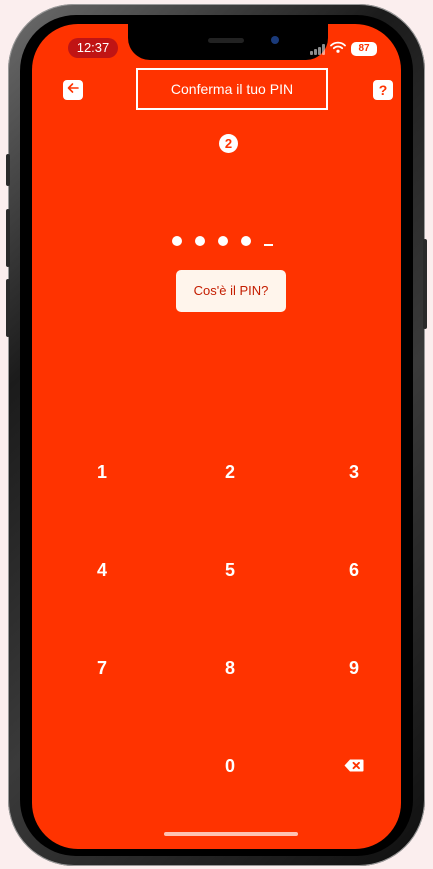  What do you see at coordinates (230, 570) in the screenshot?
I see `key-5: 5` at bounding box center [230, 570].